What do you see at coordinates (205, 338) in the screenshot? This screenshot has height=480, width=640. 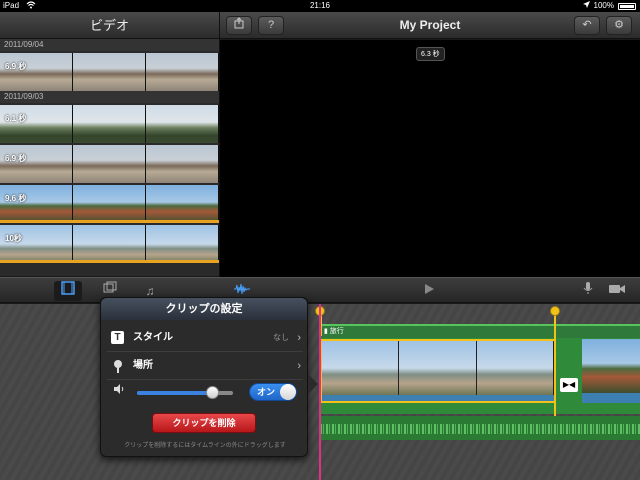 I see `style-row: T スタイル なし ›` at bounding box center [205, 338].